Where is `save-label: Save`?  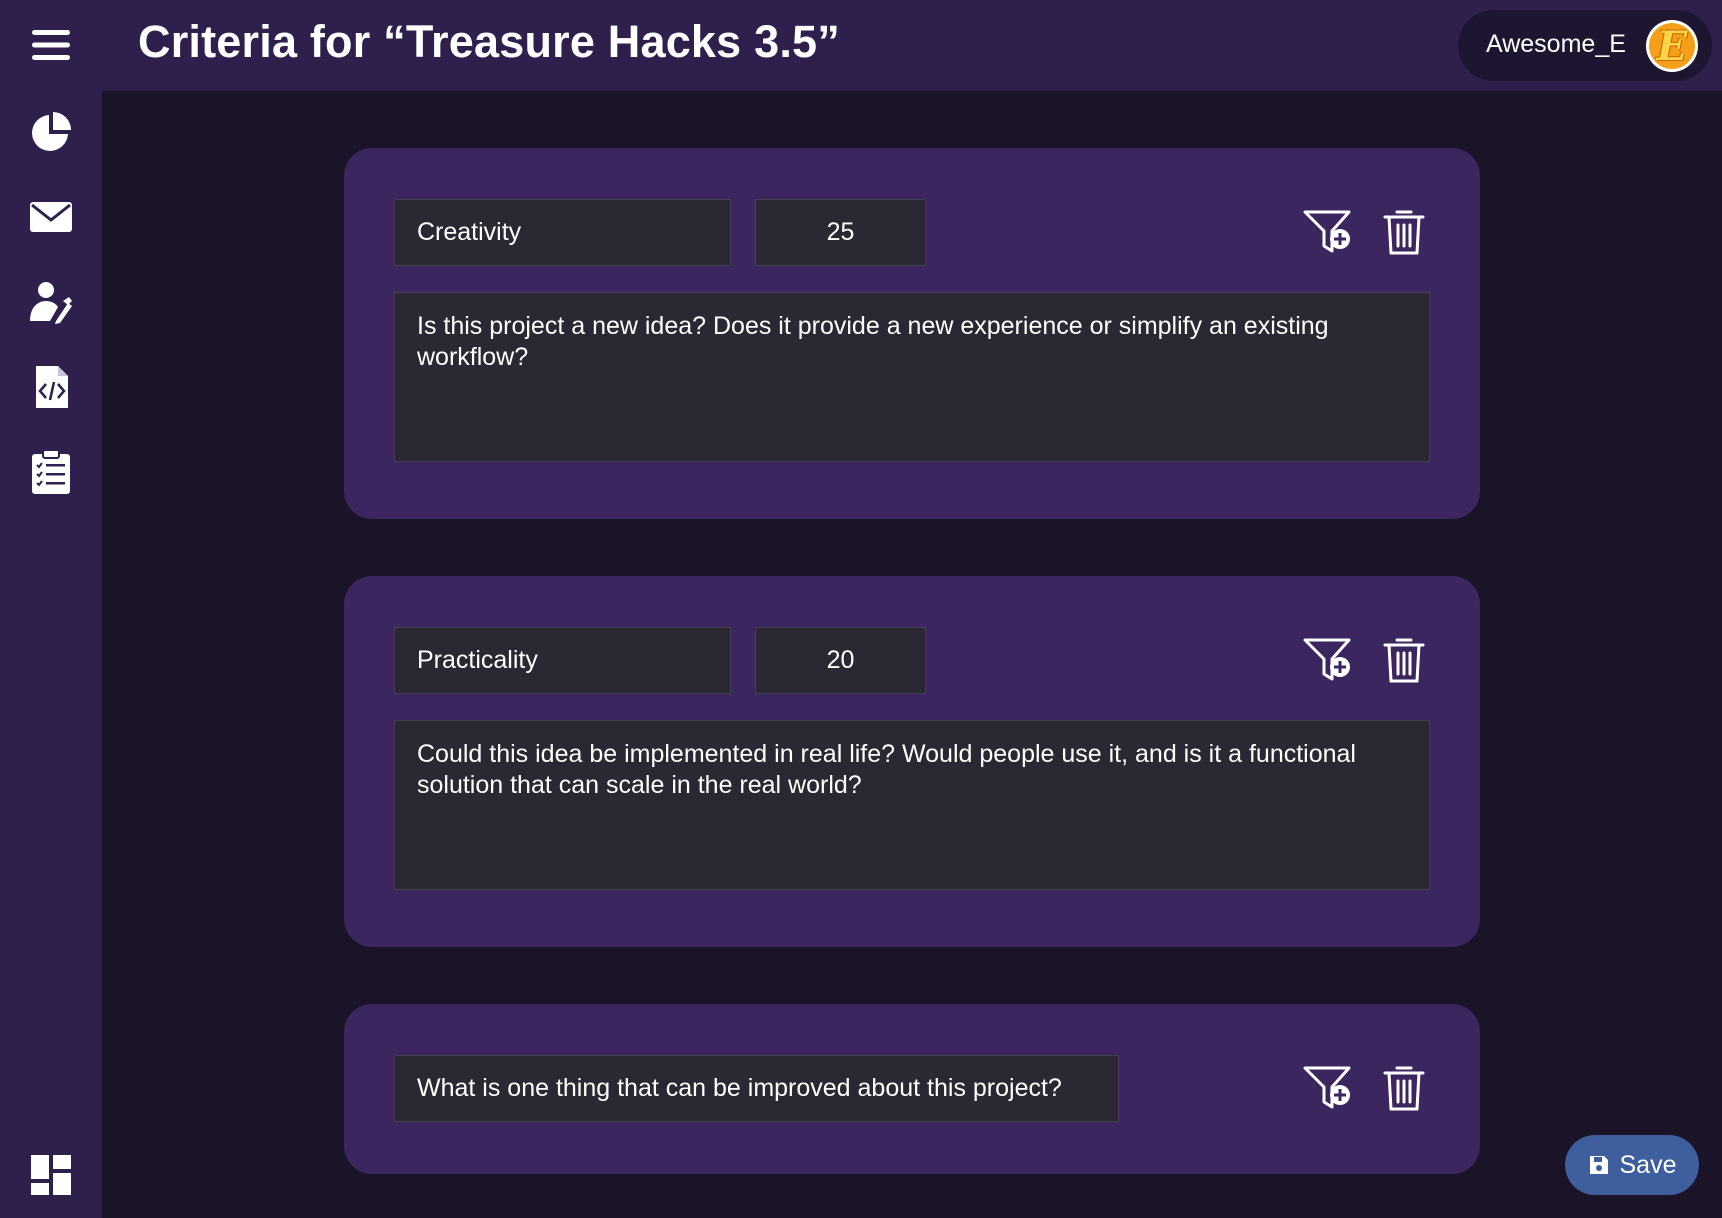 save-label: Save is located at coordinates (1648, 1164).